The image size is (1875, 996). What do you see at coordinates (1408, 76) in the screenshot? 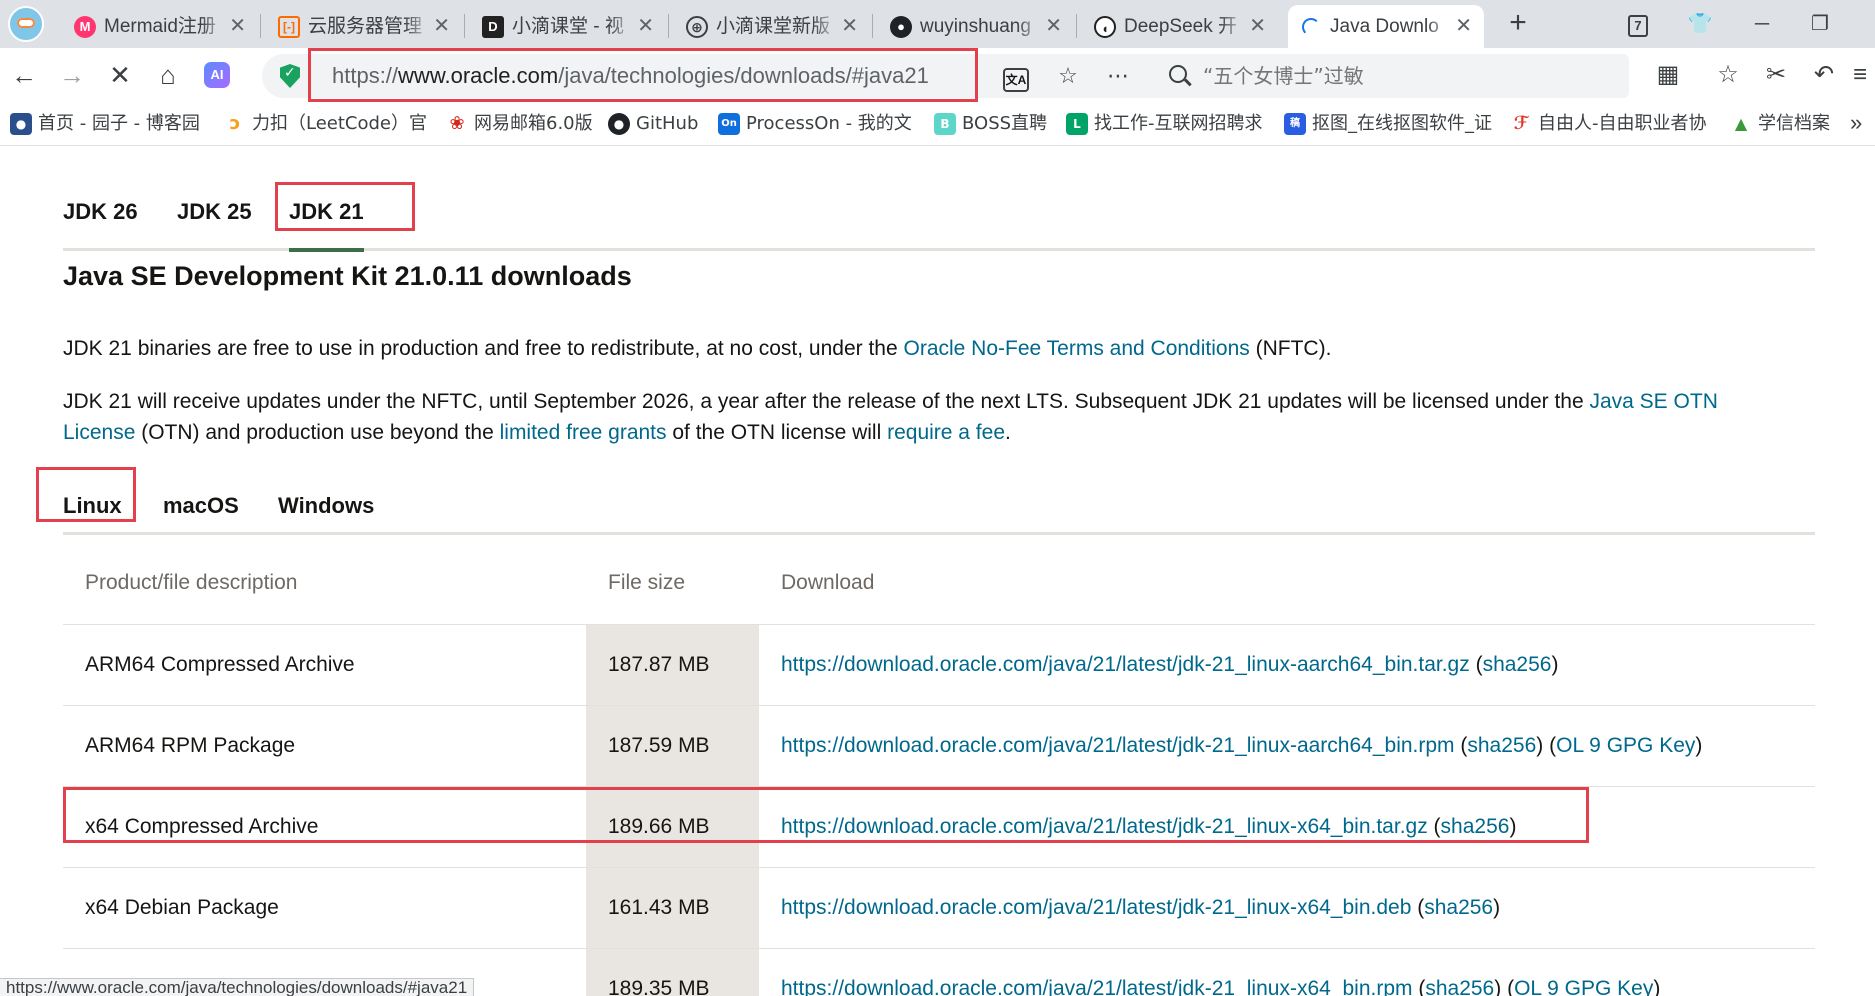
I see `search-input` at bounding box center [1408, 76].